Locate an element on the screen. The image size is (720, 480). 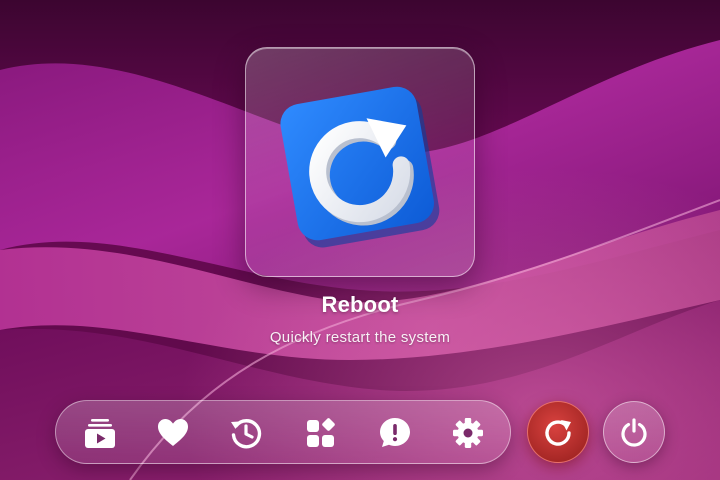
media-library-icon is located at coordinates (100, 433).